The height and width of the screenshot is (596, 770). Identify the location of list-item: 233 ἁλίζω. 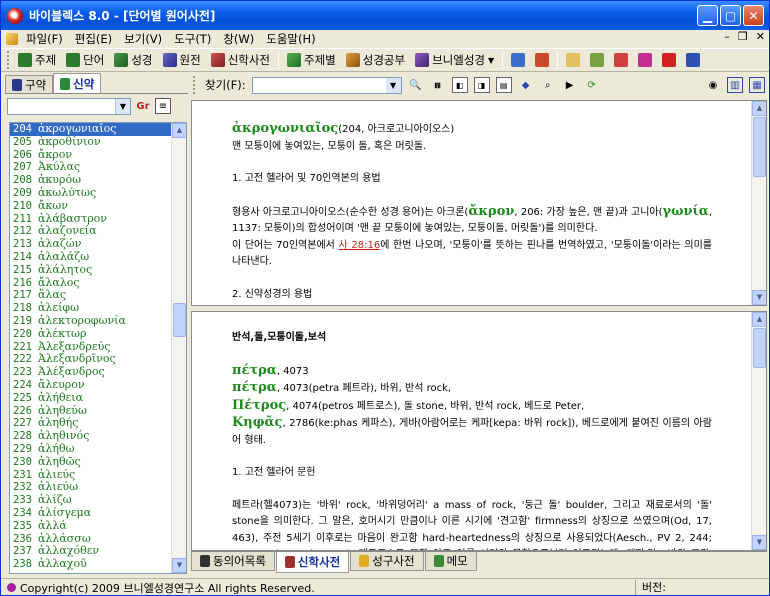
(98, 500).